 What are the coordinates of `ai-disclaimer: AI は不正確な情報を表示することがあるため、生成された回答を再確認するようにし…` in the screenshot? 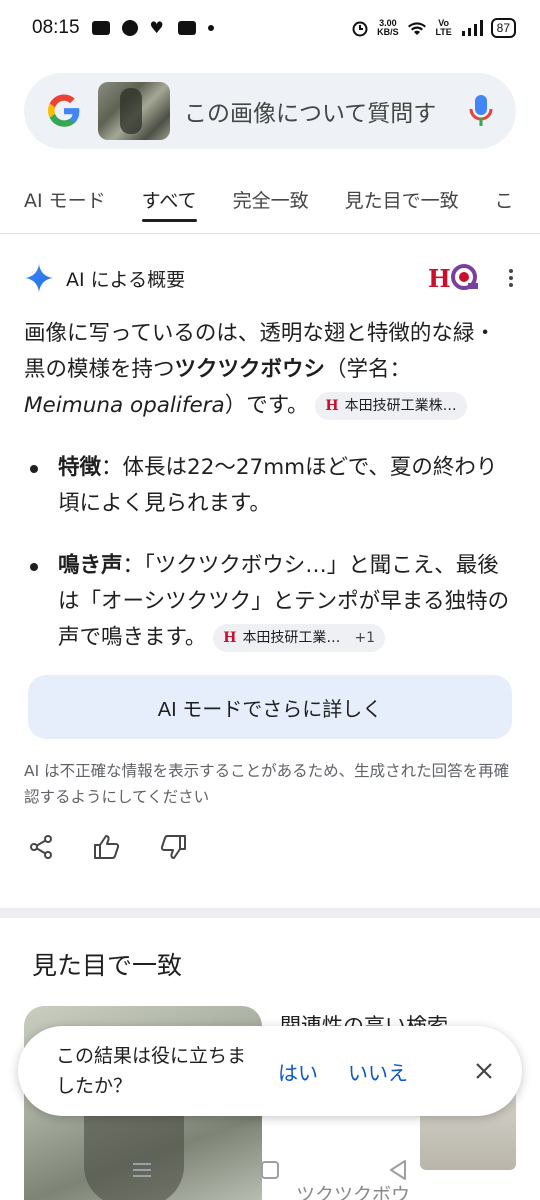 It's located at (267, 784).